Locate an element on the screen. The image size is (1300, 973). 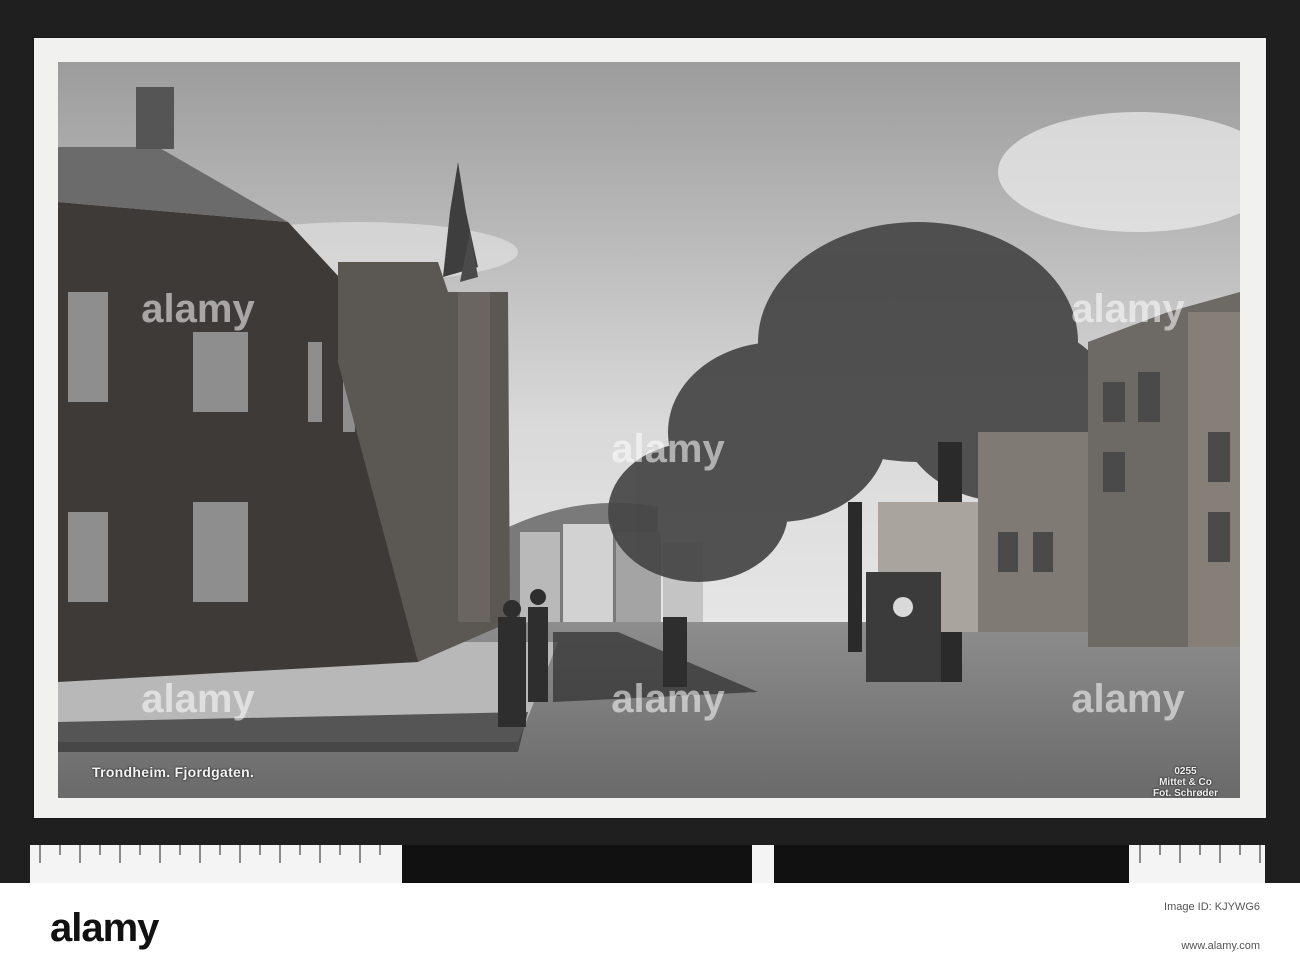
site-url: www.alamy.com is located at coordinates (1220, 946).